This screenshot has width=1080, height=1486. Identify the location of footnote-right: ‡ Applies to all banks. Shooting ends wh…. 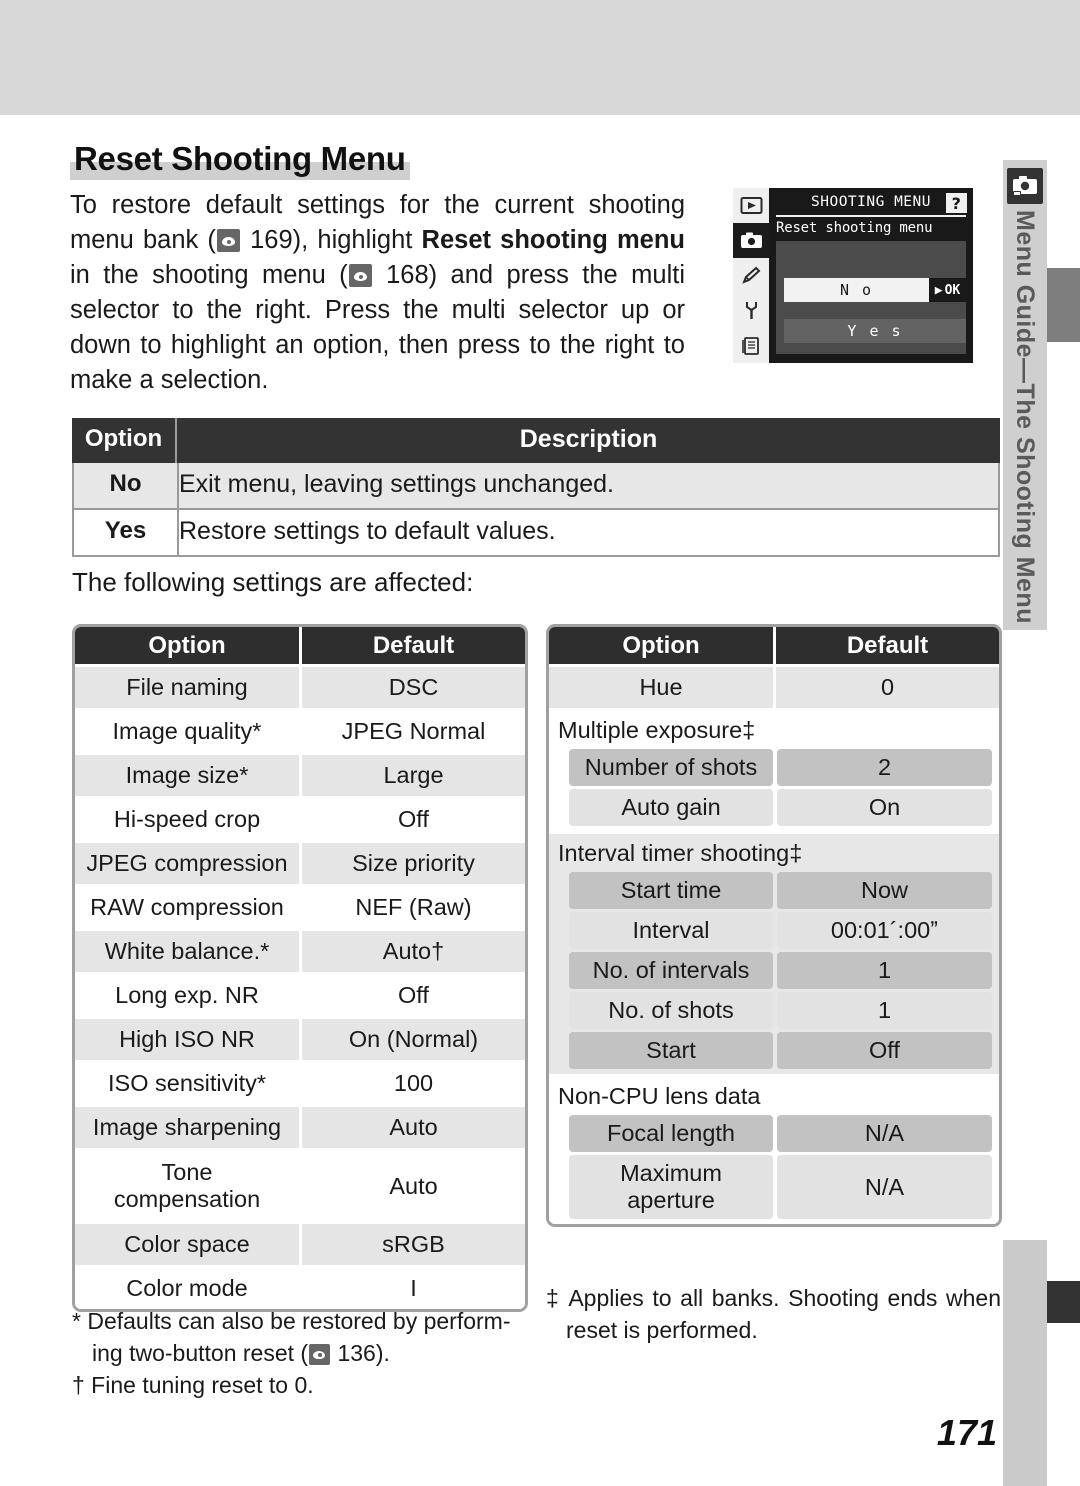
(773, 1314).